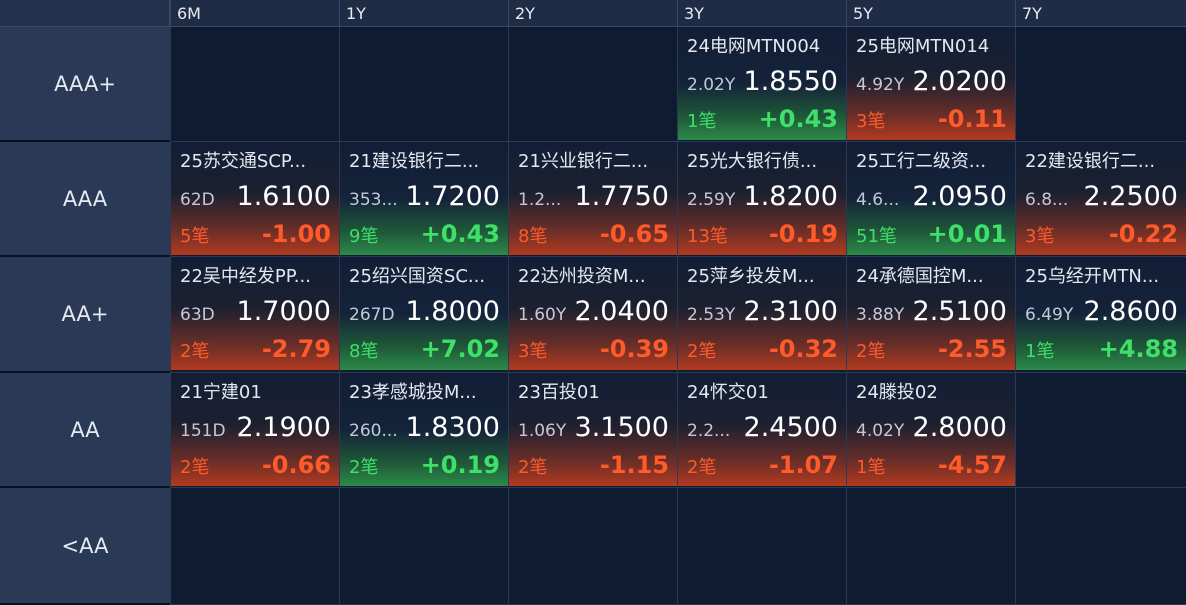 The width and height of the screenshot is (1186, 605). I want to click on matrix-cell: 25萍乡投发M... 2.53Y 2.3100 2笔 -0.32, so click(761, 315).